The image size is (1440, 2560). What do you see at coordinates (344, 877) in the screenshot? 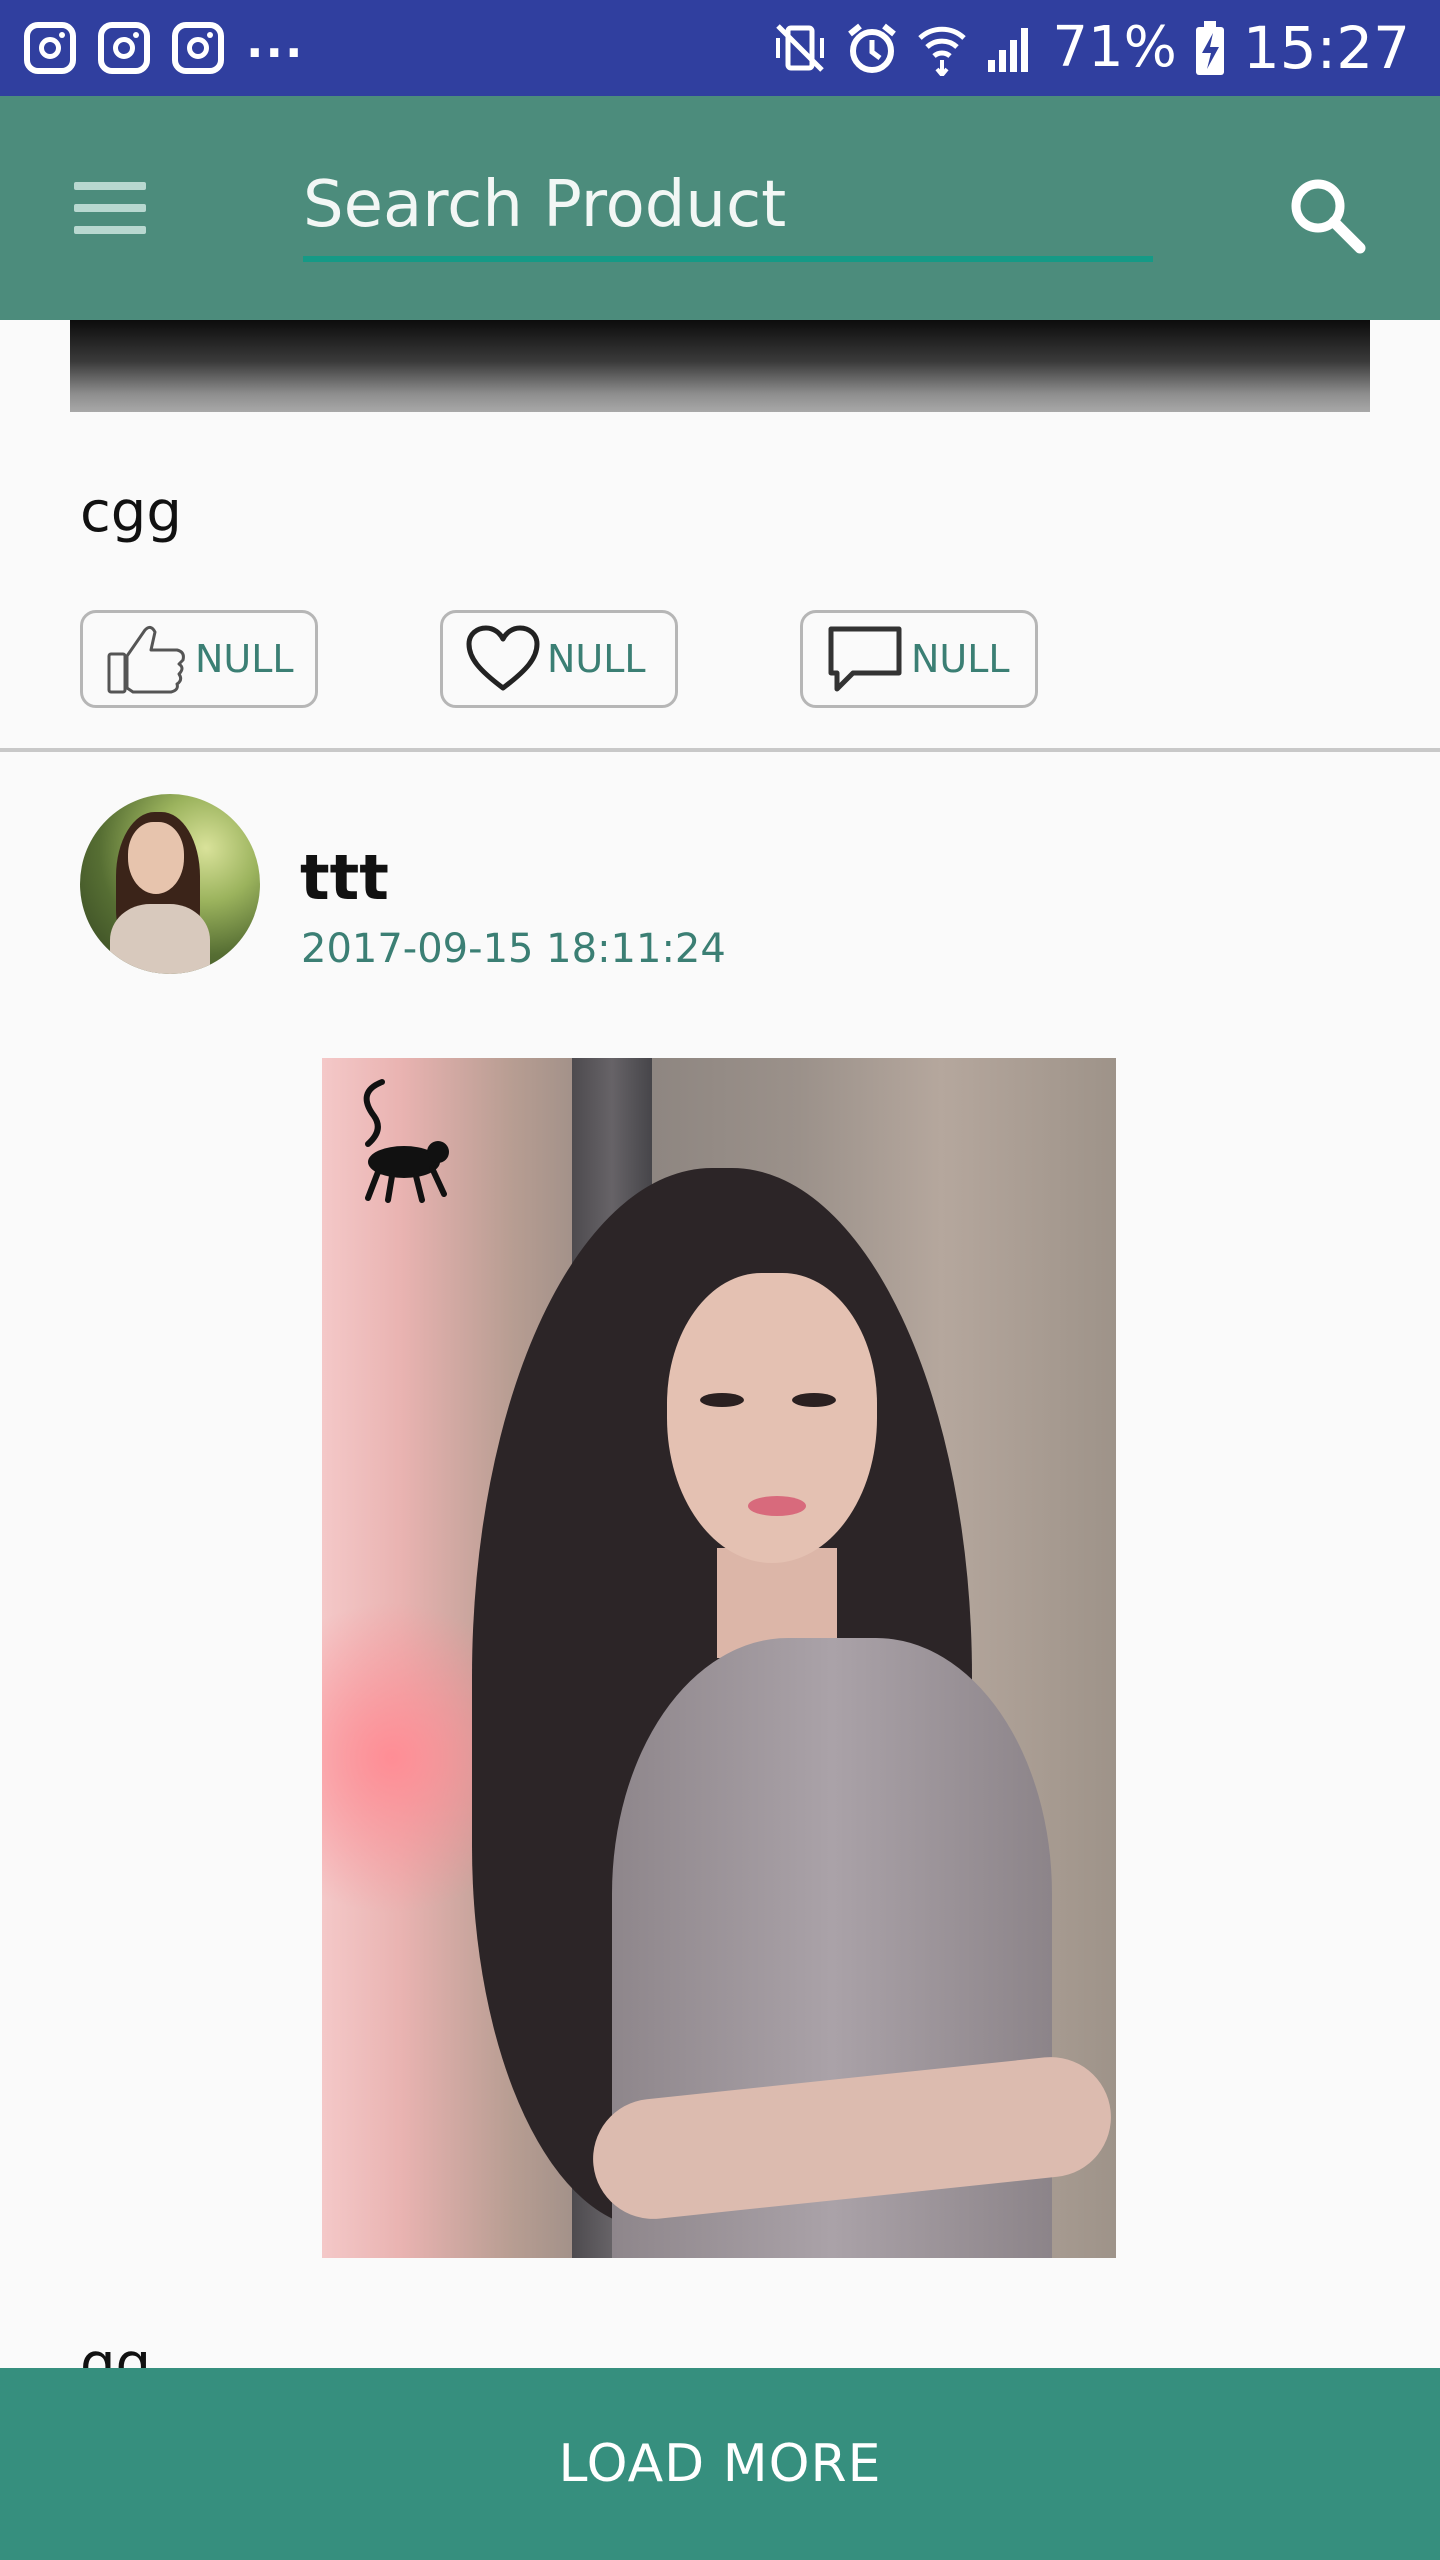
I see `post-author: ttt` at bounding box center [344, 877].